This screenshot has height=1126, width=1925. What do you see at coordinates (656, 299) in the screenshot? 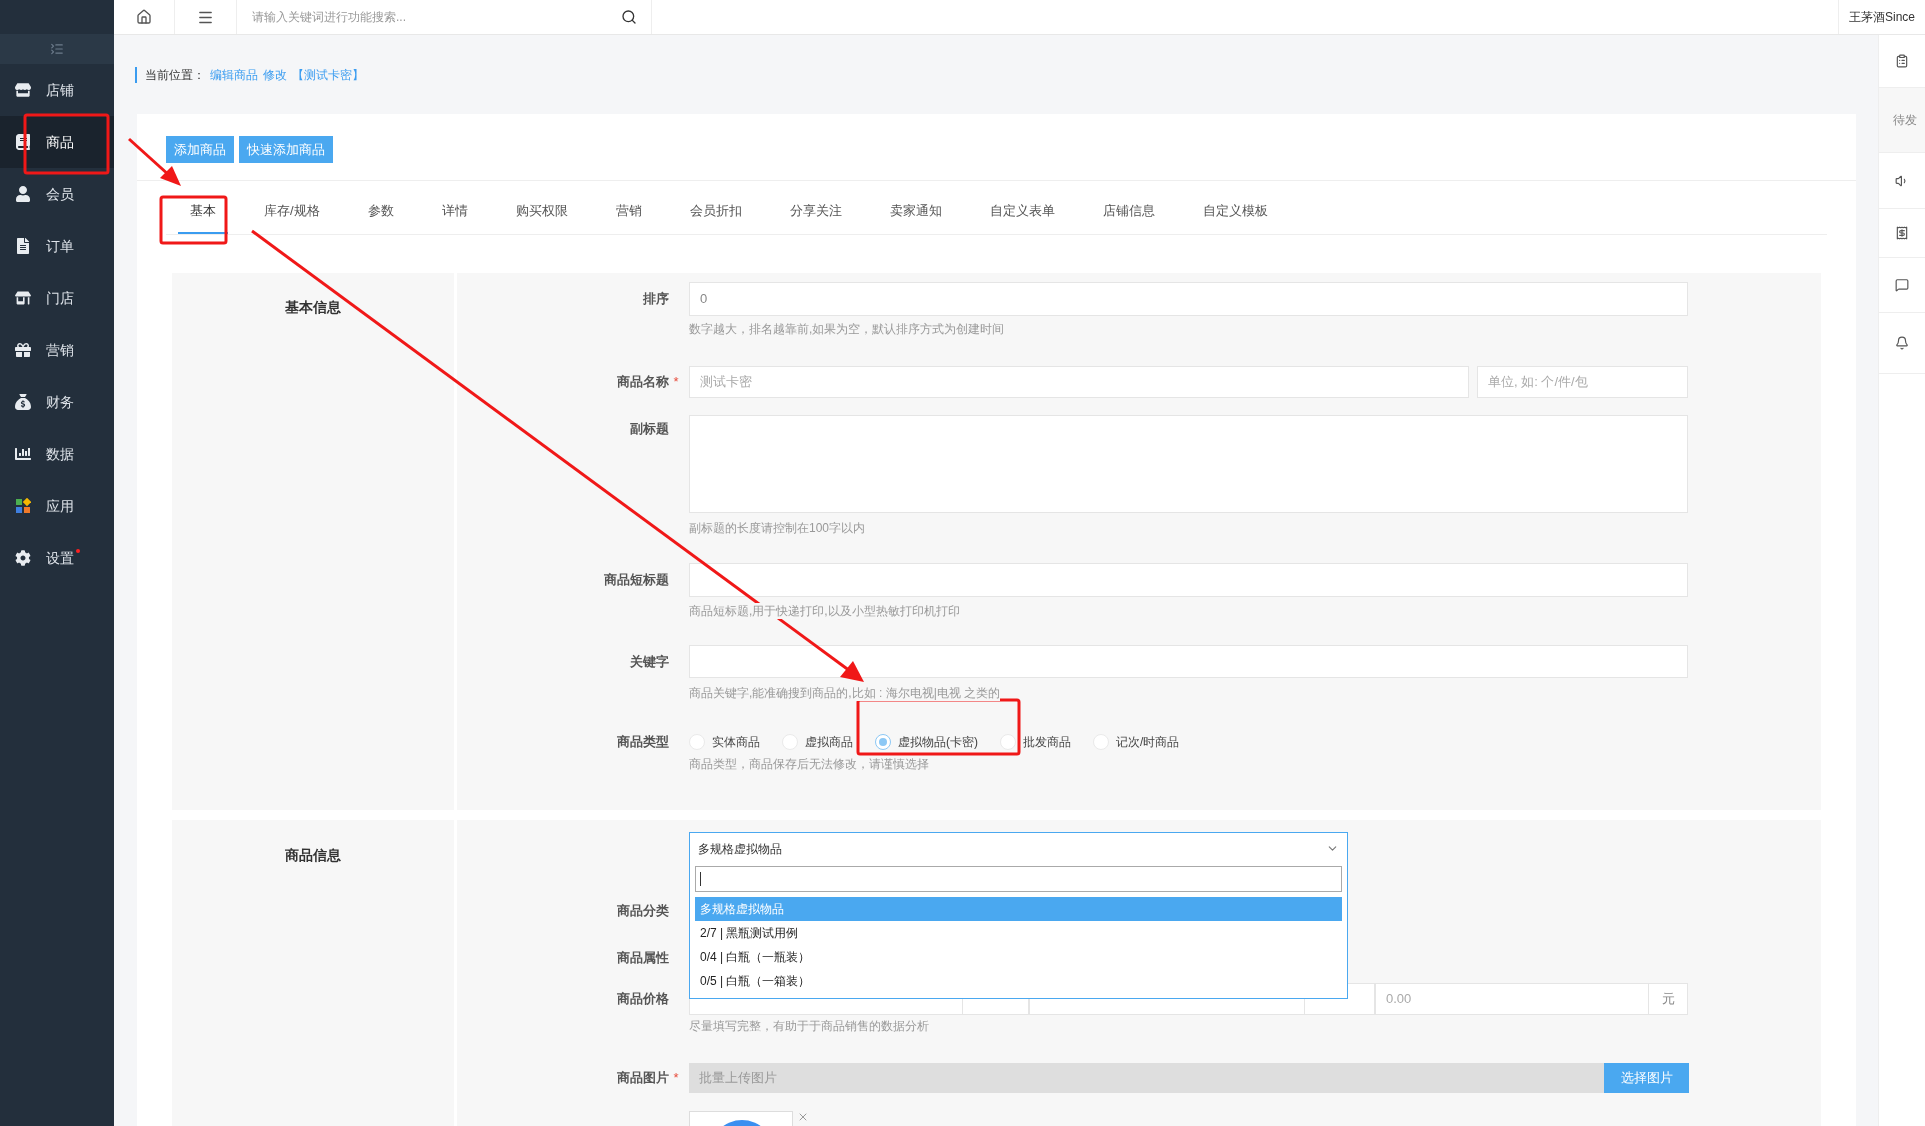
I see `field-label: 排序` at bounding box center [656, 299].